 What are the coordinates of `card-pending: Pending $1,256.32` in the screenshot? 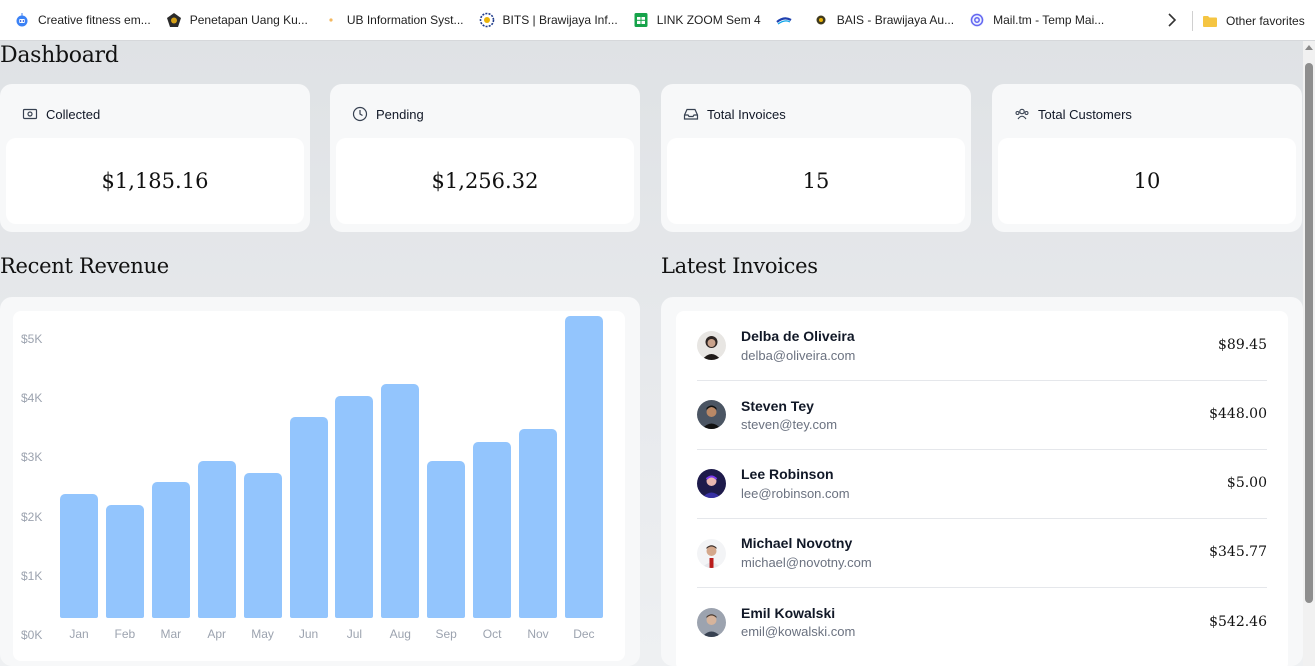 It's located at (485, 158).